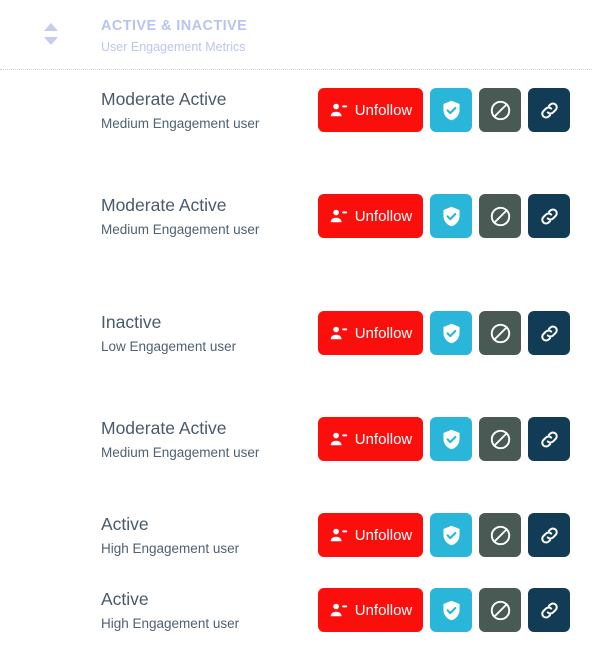 The width and height of the screenshot is (592, 665). Describe the element at coordinates (174, 26) in the screenshot. I see `page-title: ACTIVE & INACTIVE` at that location.